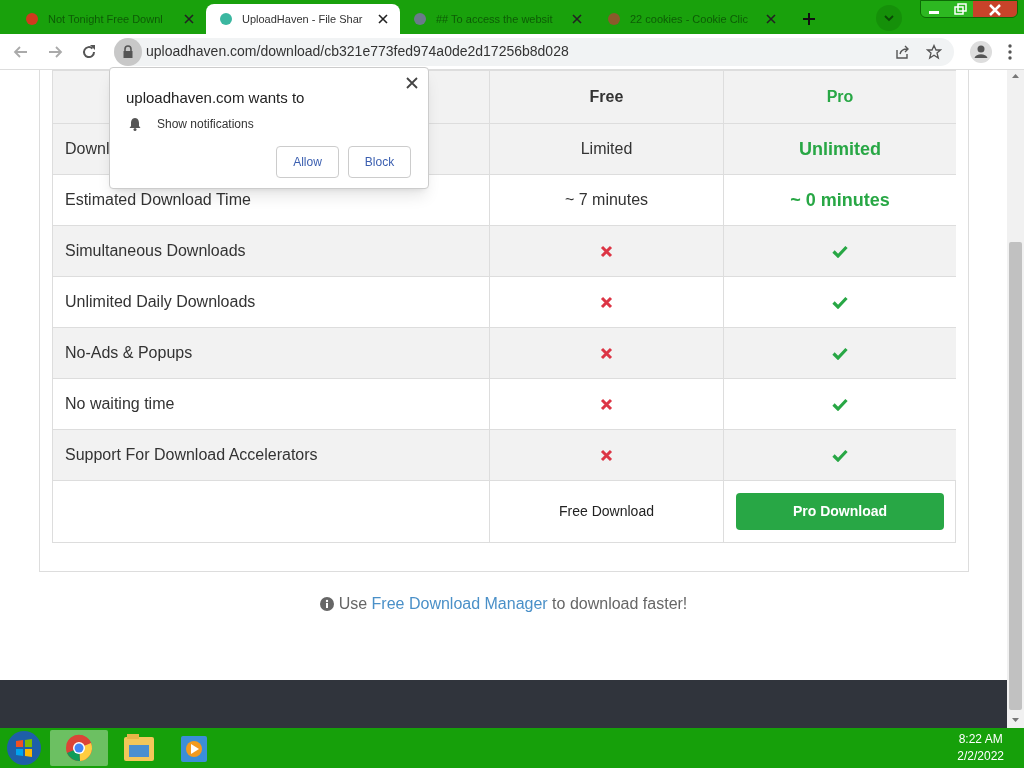 Image resolution: width=1024 pixels, height=768 pixels. Describe the element at coordinates (160, 302) in the screenshot. I see `feature-label: Unlimited Daily Downloads` at that location.